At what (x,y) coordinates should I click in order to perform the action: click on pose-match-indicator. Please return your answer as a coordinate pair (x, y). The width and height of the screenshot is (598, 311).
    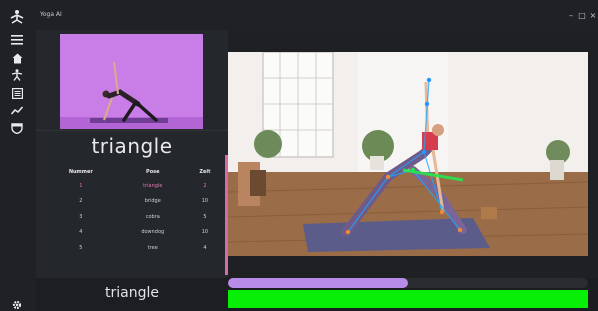
    Looking at the image, I should click on (408, 299).